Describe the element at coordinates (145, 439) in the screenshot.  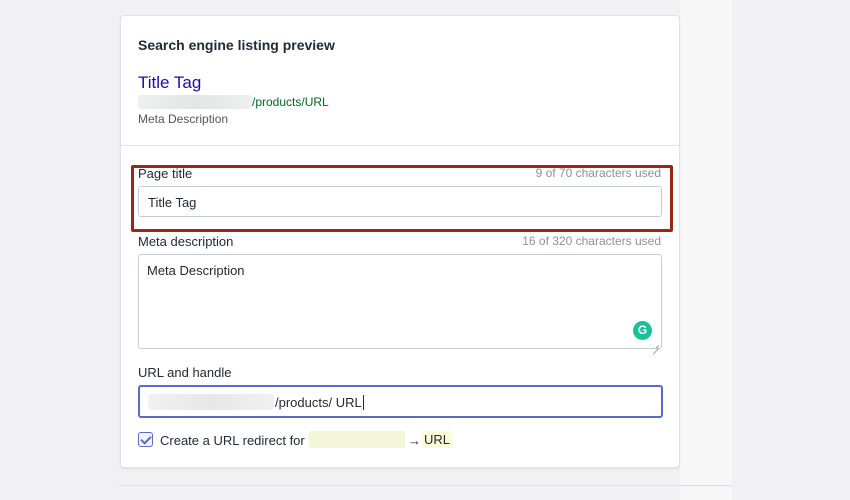
I see `redirect-checkbox` at that location.